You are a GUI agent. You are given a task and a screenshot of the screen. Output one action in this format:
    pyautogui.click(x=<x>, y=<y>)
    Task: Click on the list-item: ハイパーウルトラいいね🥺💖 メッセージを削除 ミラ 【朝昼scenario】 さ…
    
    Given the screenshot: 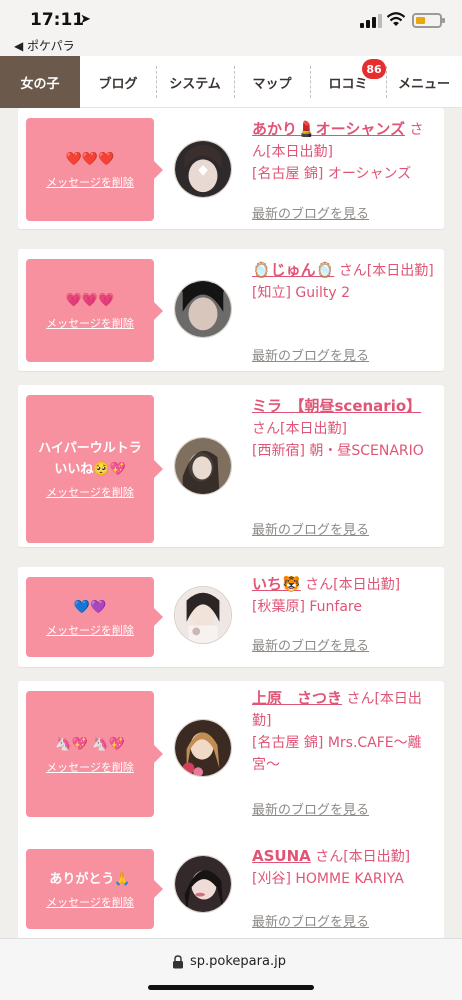 What is the action you would take?
    pyautogui.click(x=231, y=466)
    